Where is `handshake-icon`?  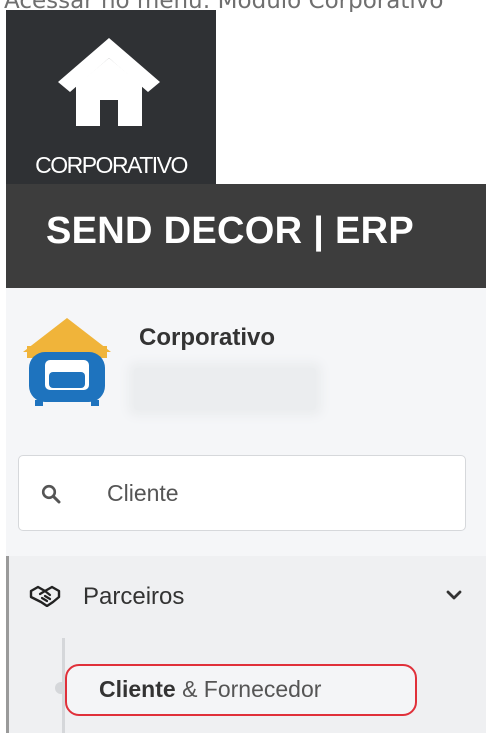
handshake-icon is located at coordinates (45, 596).